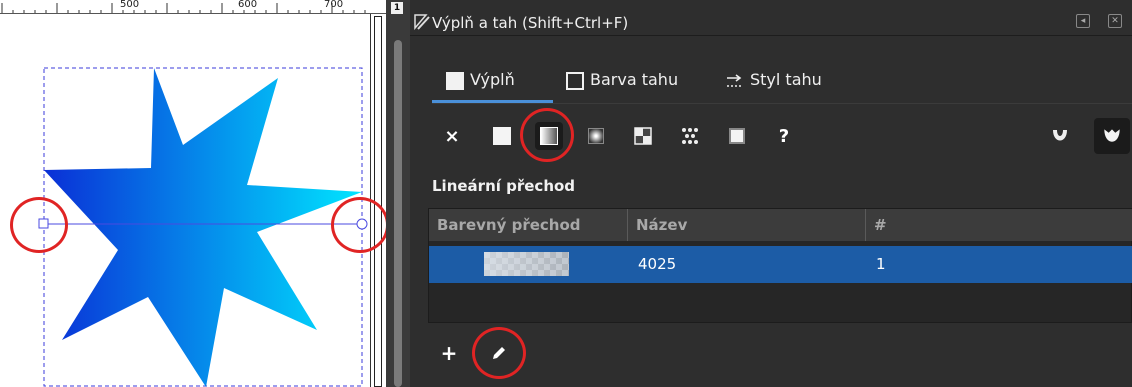 This screenshot has height=387, width=1132. I want to click on column-header-name: Název, so click(747, 225).